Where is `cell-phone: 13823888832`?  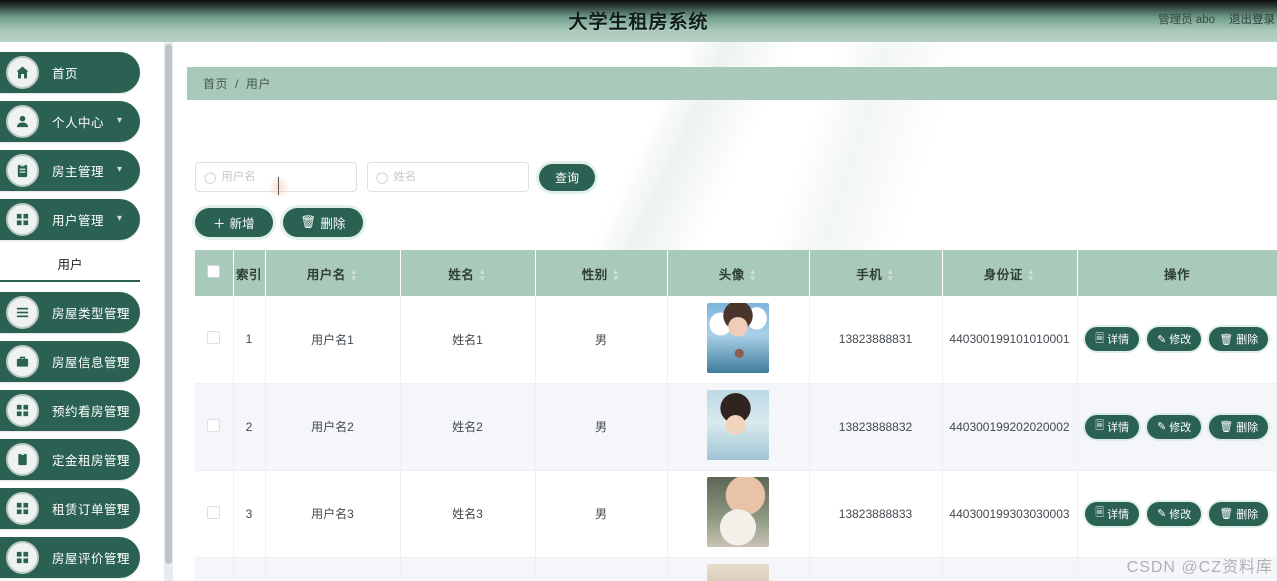
cell-phone: 13823888832 is located at coordinates (876, 427).